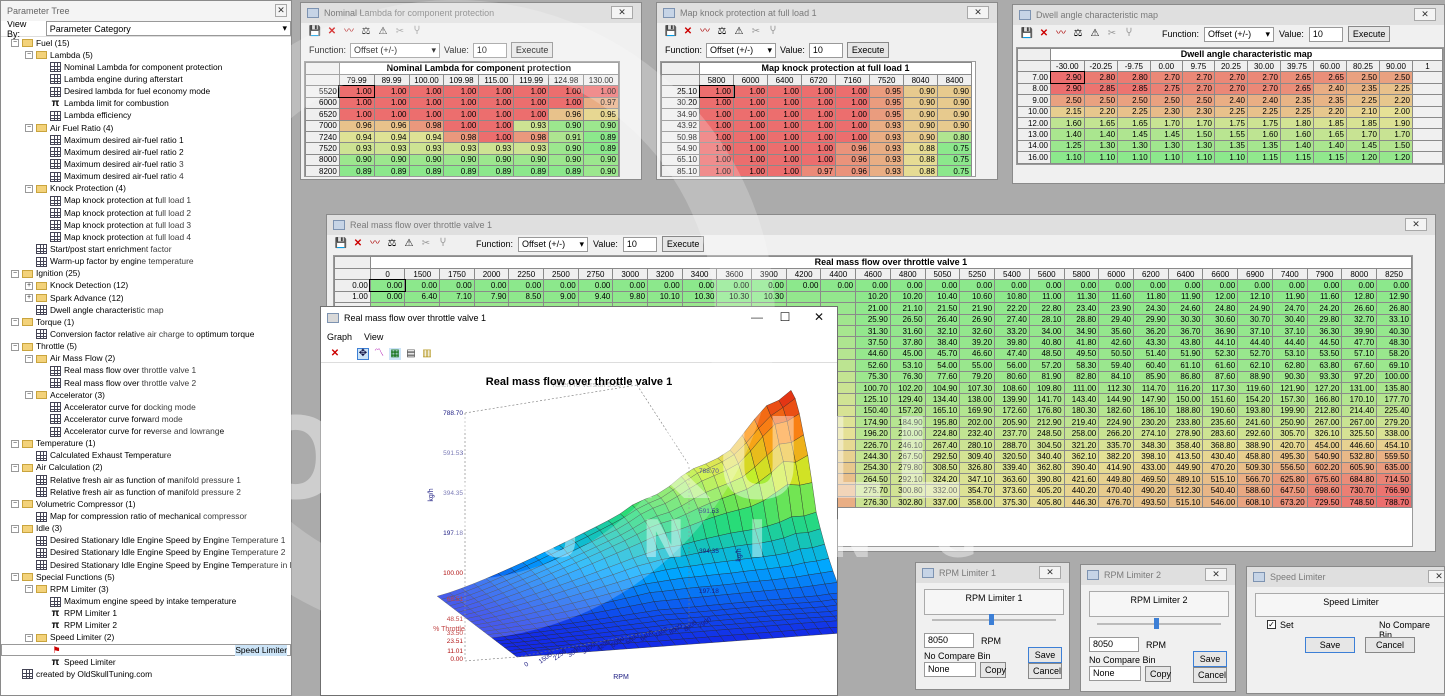 This screenshot has width=1445, height=696. Describe the element at coordinates (1150, 376) in the screenshot. I see `table-cell: 85.90` at that location.